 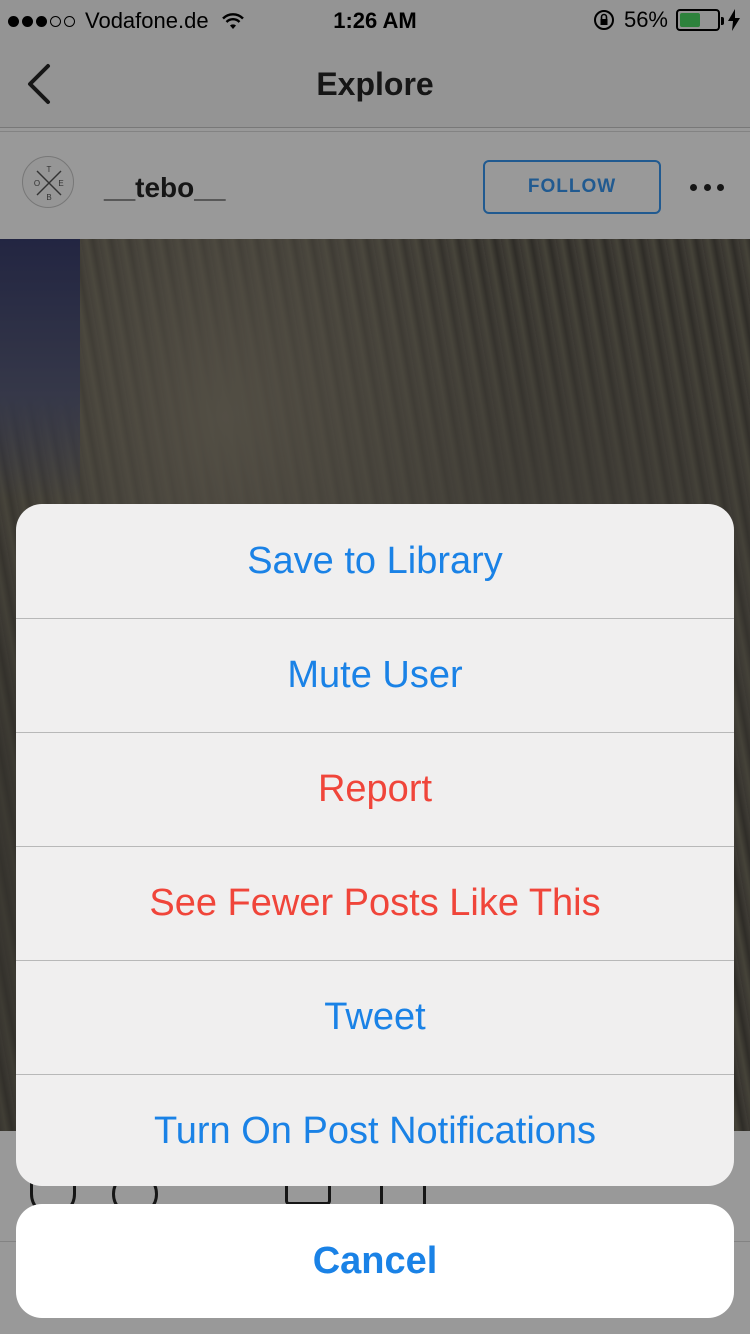 What do you see at coordinates (375, 675) in the screenshot?
I see `mute-user-button: Mute User` at bounding box center [375, 675].